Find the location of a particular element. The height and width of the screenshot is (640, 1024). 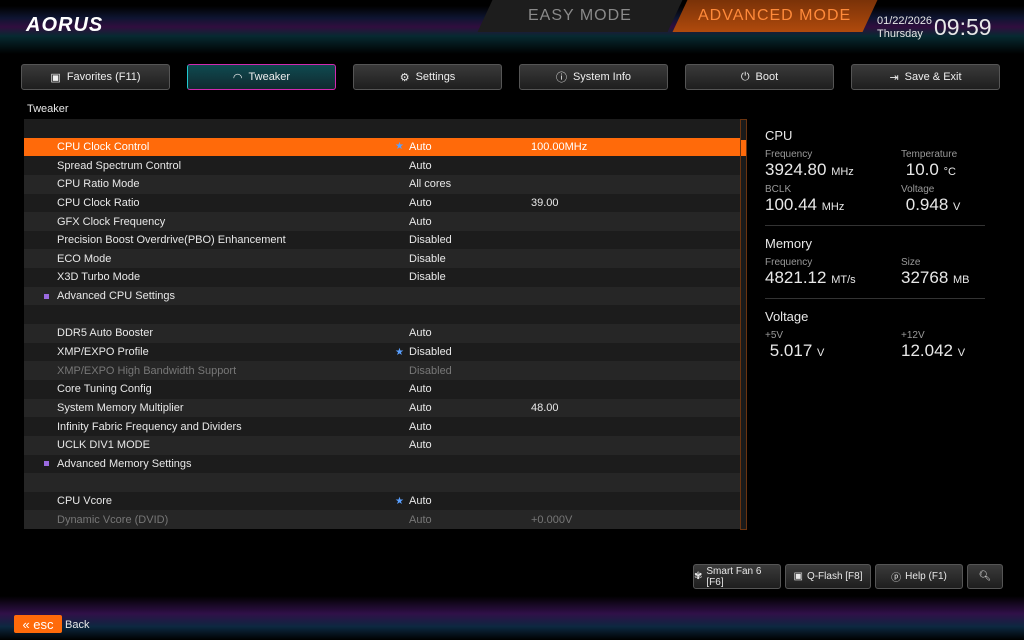

setting-row: CPU Ratio Mode All cores is located at coordinates (382, 184).